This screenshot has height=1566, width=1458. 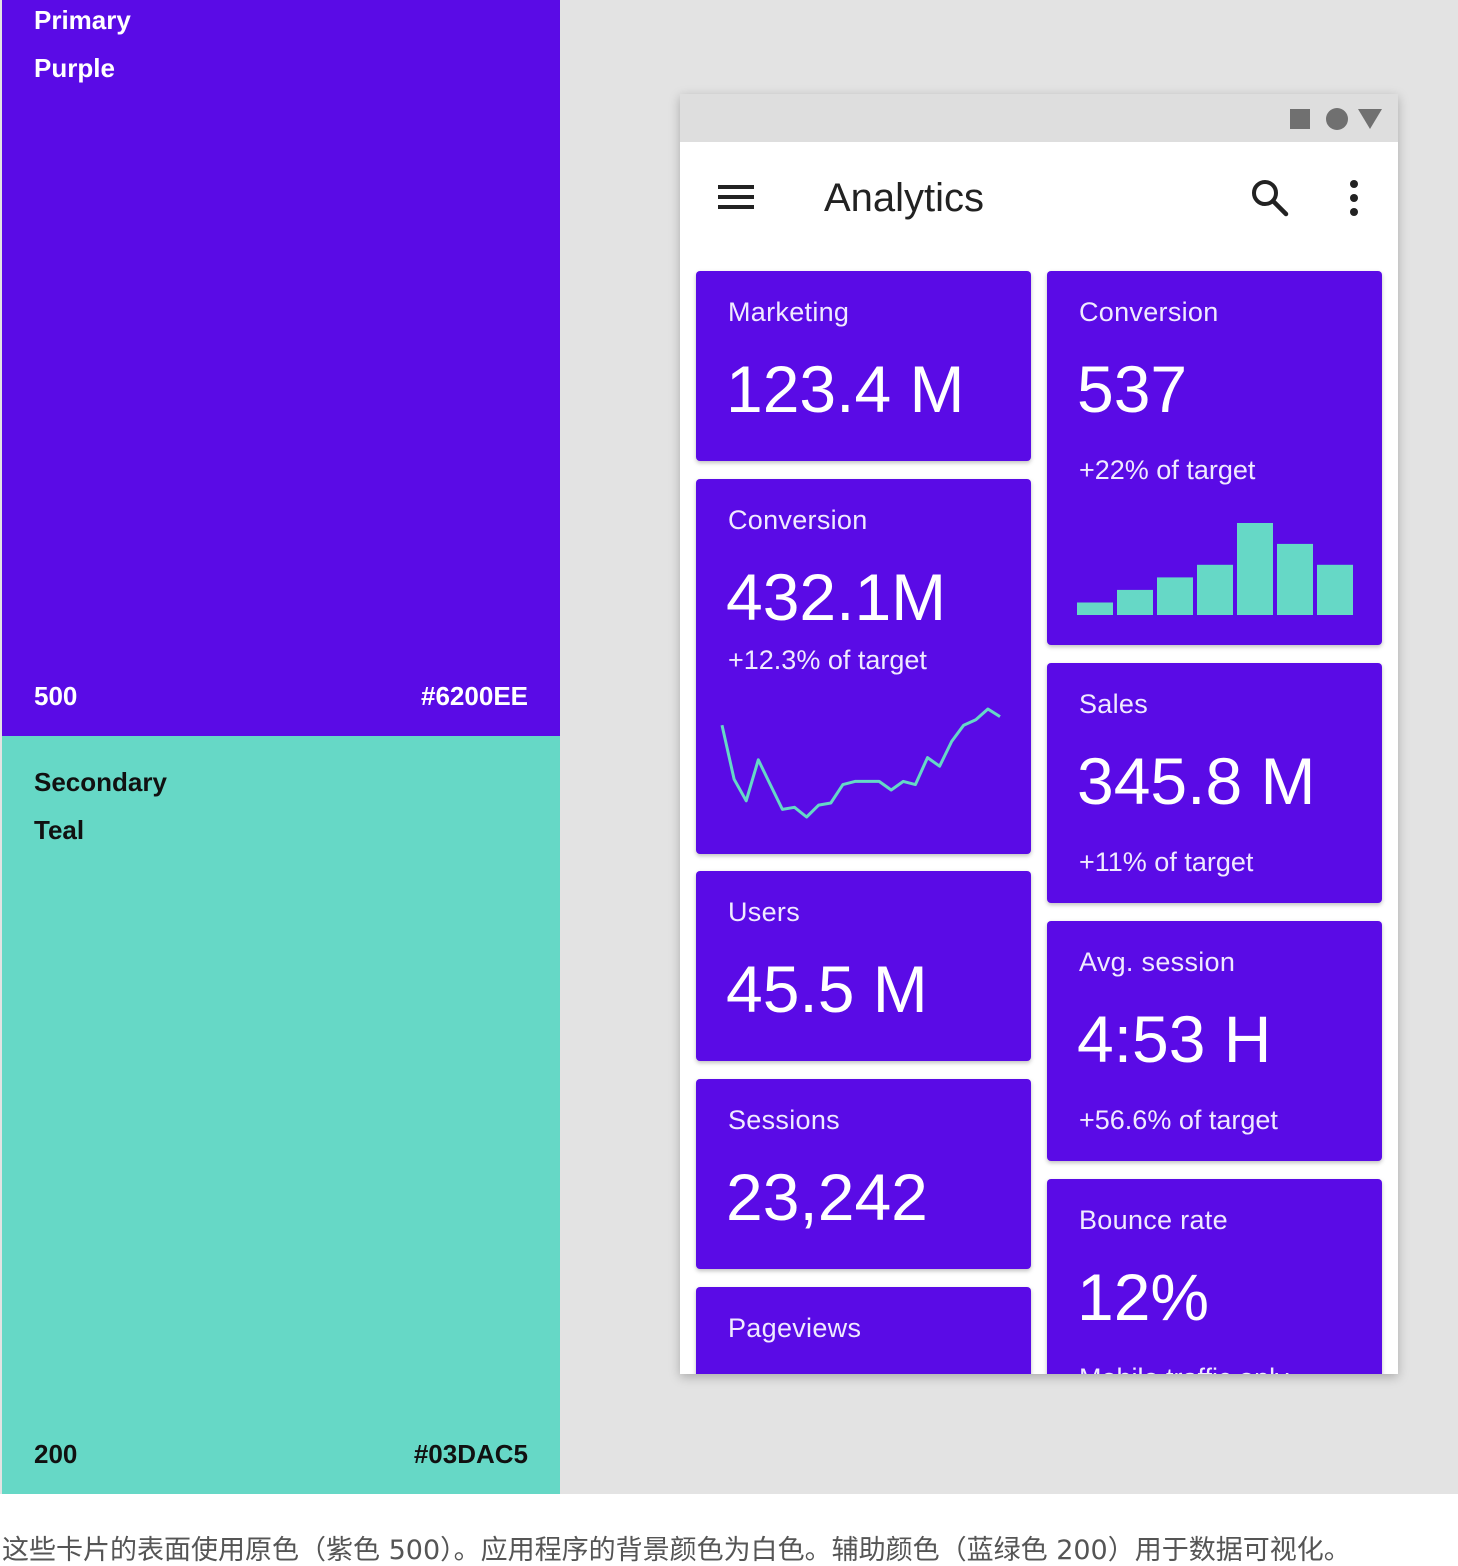 What do you see at coordinates (827, 660) in the screenshot?
I see `card-subtitle: +12.3% of target` at bounding box center [827, 660].